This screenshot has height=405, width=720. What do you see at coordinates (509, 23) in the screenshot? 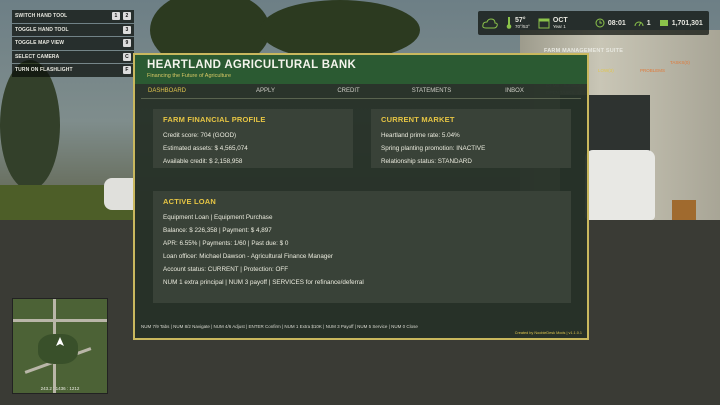
I see `thermometer-icon` at bounding box center [509, 23].